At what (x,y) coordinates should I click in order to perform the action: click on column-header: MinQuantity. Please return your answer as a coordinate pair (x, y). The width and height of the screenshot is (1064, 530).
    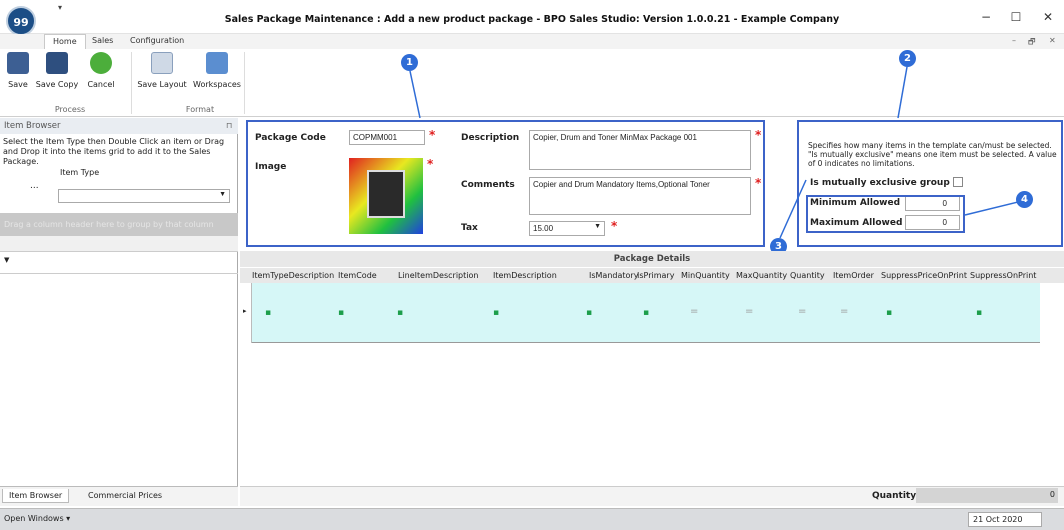
    Looking at the image, I should click on (705, 275).